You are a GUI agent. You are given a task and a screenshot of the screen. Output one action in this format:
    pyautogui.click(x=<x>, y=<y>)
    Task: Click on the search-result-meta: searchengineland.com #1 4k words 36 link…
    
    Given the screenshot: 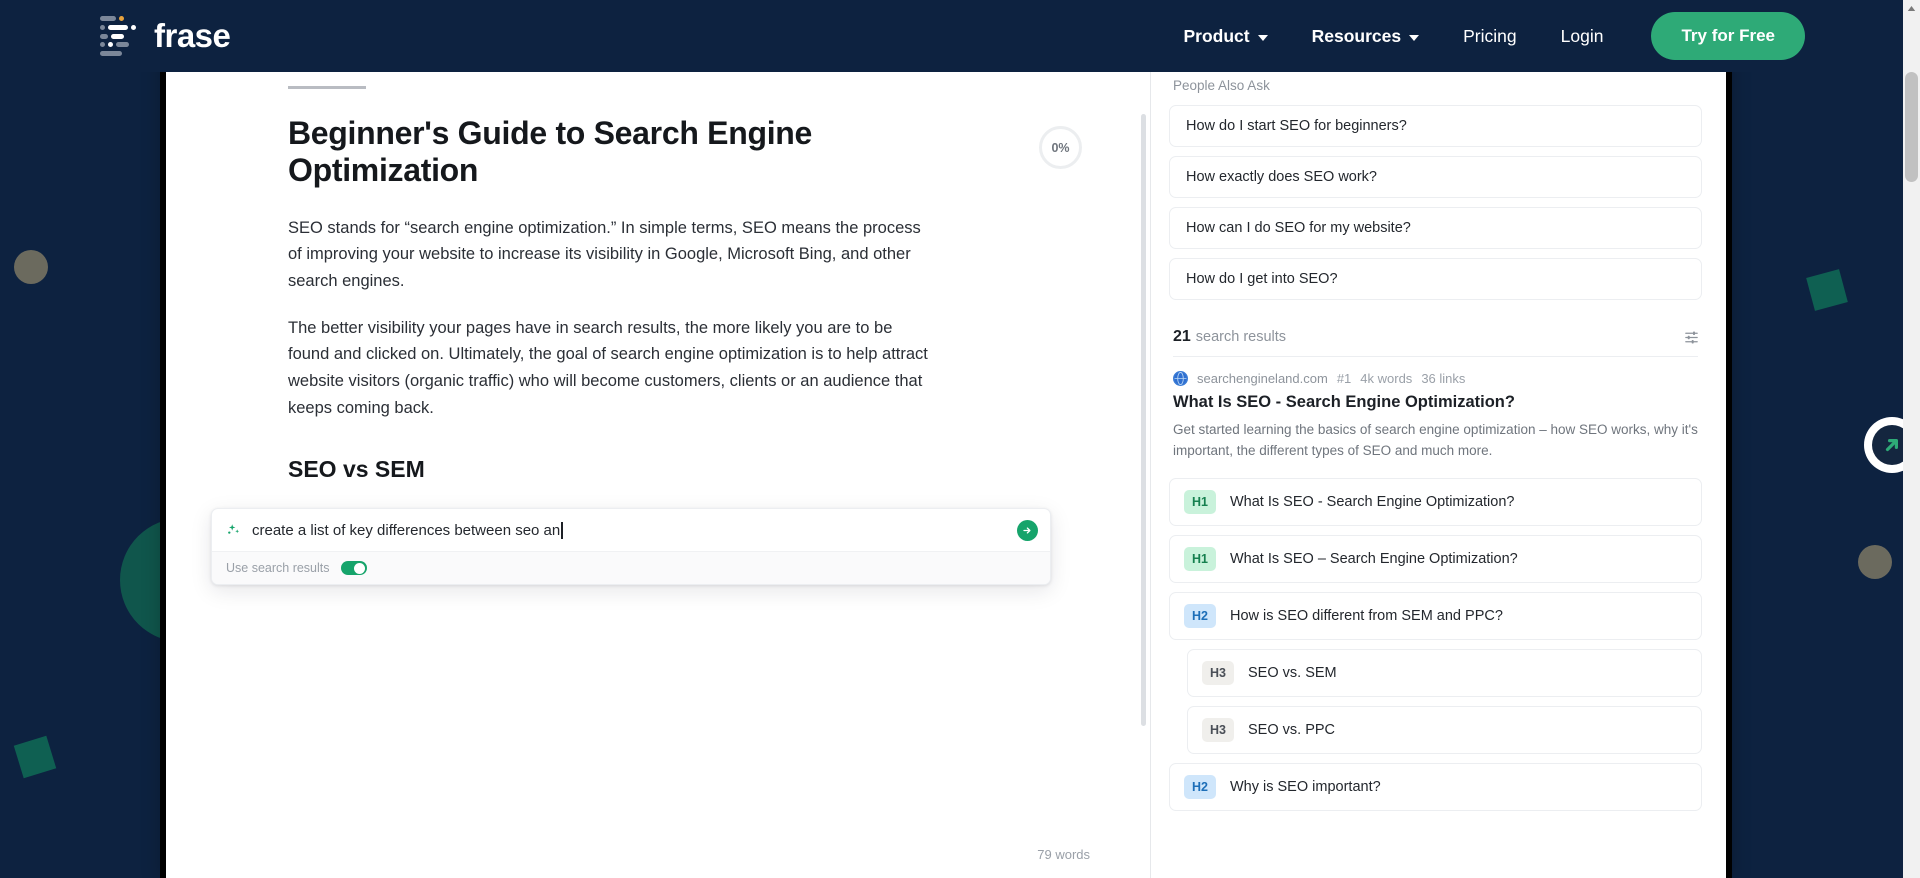 What is the action you would take?
    pyautogui.click(x=1437, y=378)
    